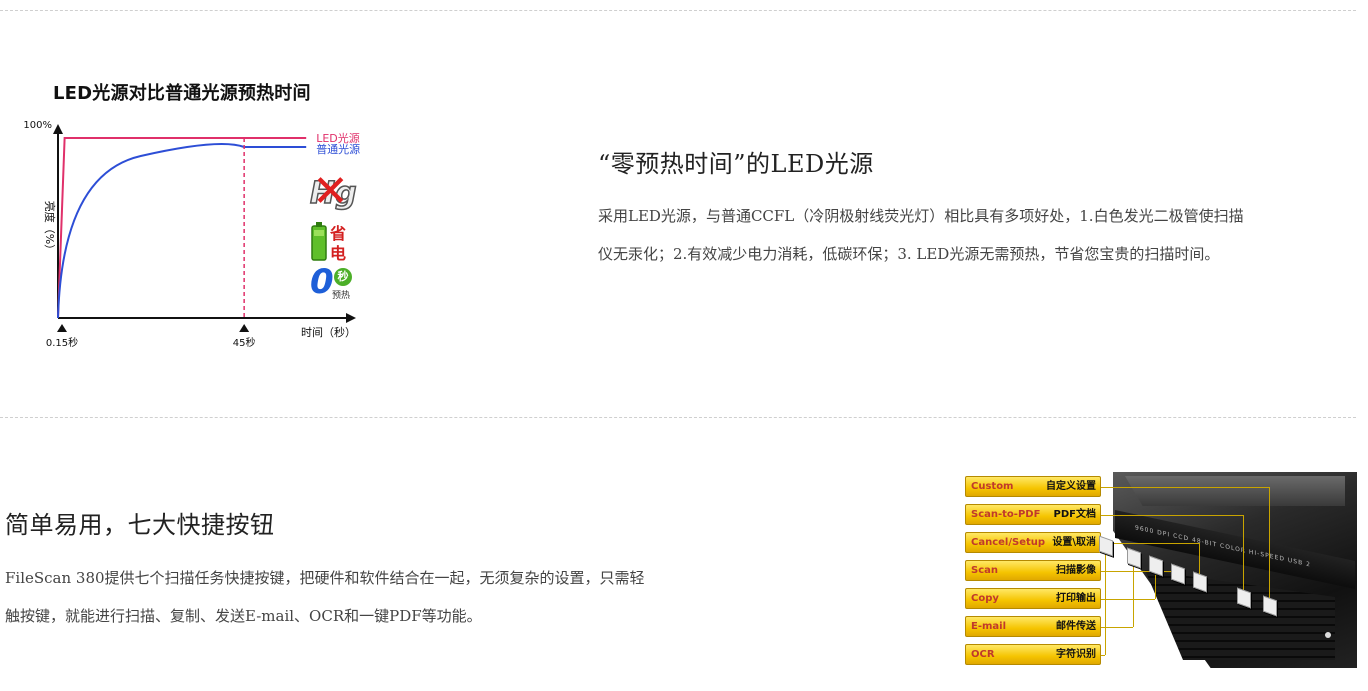 This screenshot has width=1368, height=691. Describe the element at coordinates (1033, 598) in the screenshot. I see `button-label-copy: Copy 打印输出` at that location.